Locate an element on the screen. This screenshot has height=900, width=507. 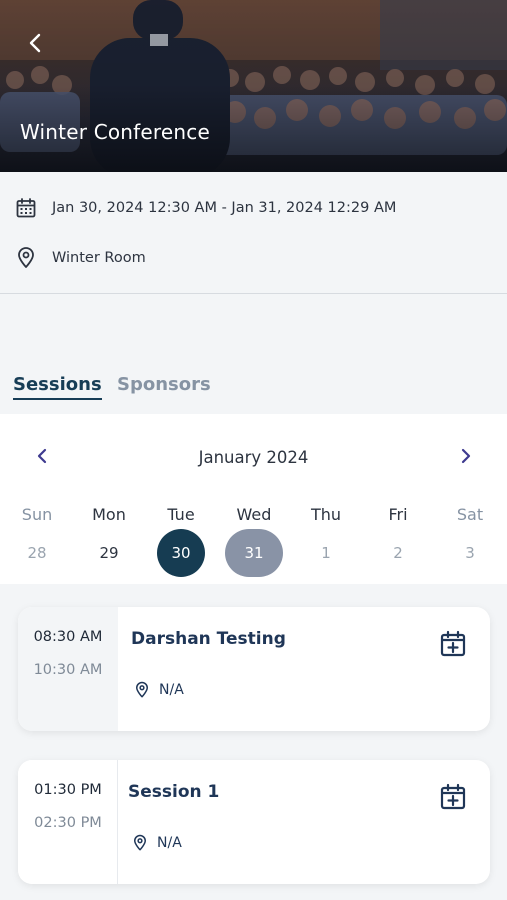
weekday-fri: Fri is located at coordinates (398, 514).